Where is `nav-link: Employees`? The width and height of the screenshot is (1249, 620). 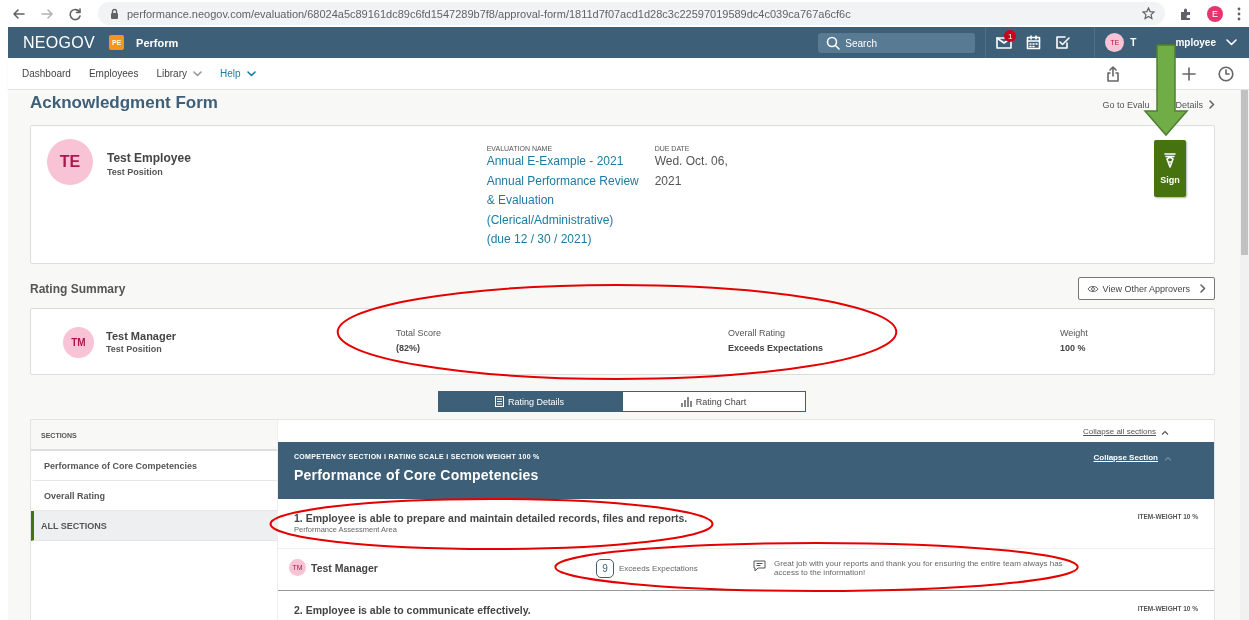
nav-link: Employees is located at coordinates (113, 73).